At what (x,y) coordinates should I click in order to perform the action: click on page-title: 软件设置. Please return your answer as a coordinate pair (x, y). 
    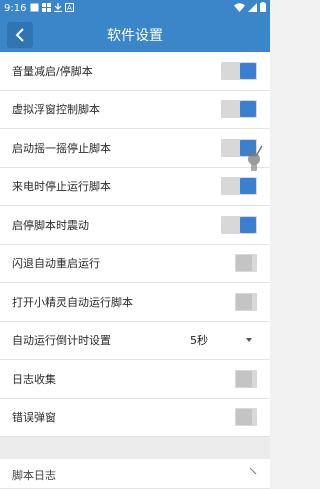
    Looking at the image, I should click on (135, 35).